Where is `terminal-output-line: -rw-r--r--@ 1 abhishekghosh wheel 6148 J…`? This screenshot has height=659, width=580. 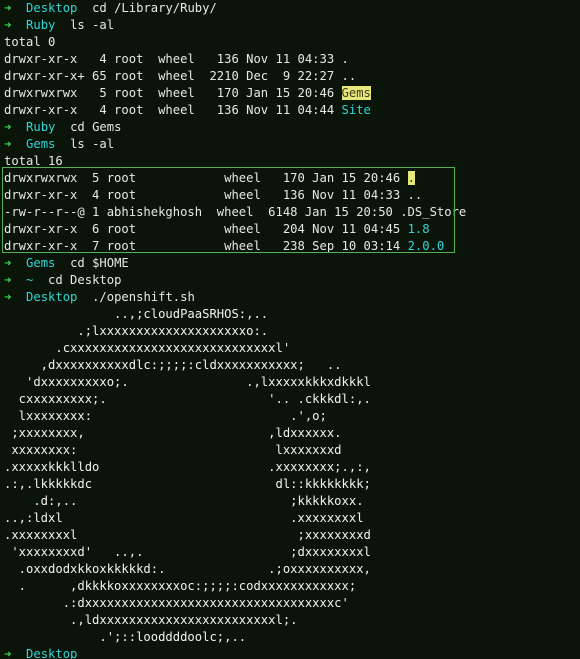
terminal-output-line: -rw-r--r--@ 1 abhishekghosh wheel 6148 J… is located at coordinates (292, 212).